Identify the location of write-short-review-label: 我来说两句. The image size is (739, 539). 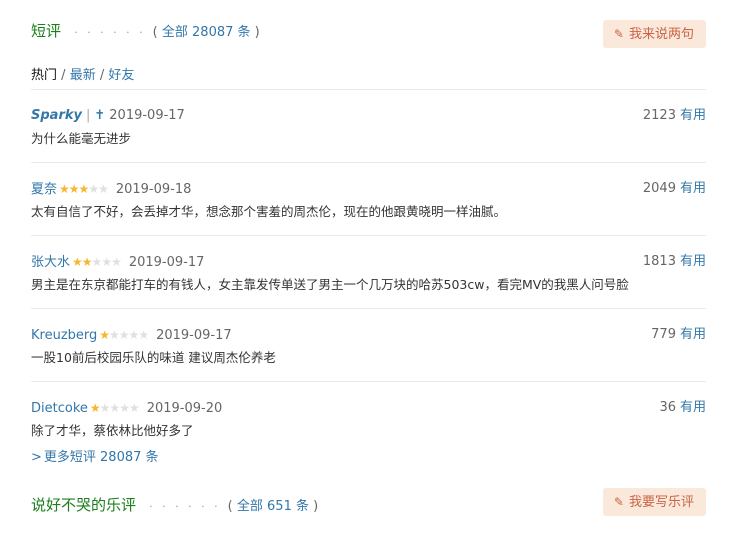
(661, 34).